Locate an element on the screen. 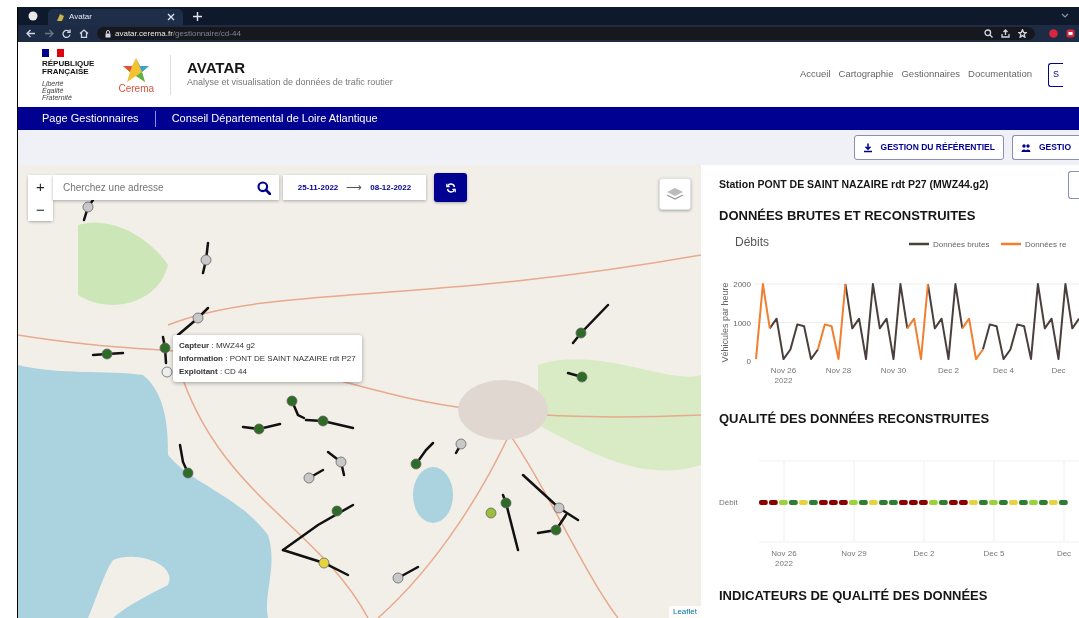 The image size is (1079, 618). address-field: avatar.cerema.fr/gestionnaire/cd-44 is located at coordinates (566, 33).